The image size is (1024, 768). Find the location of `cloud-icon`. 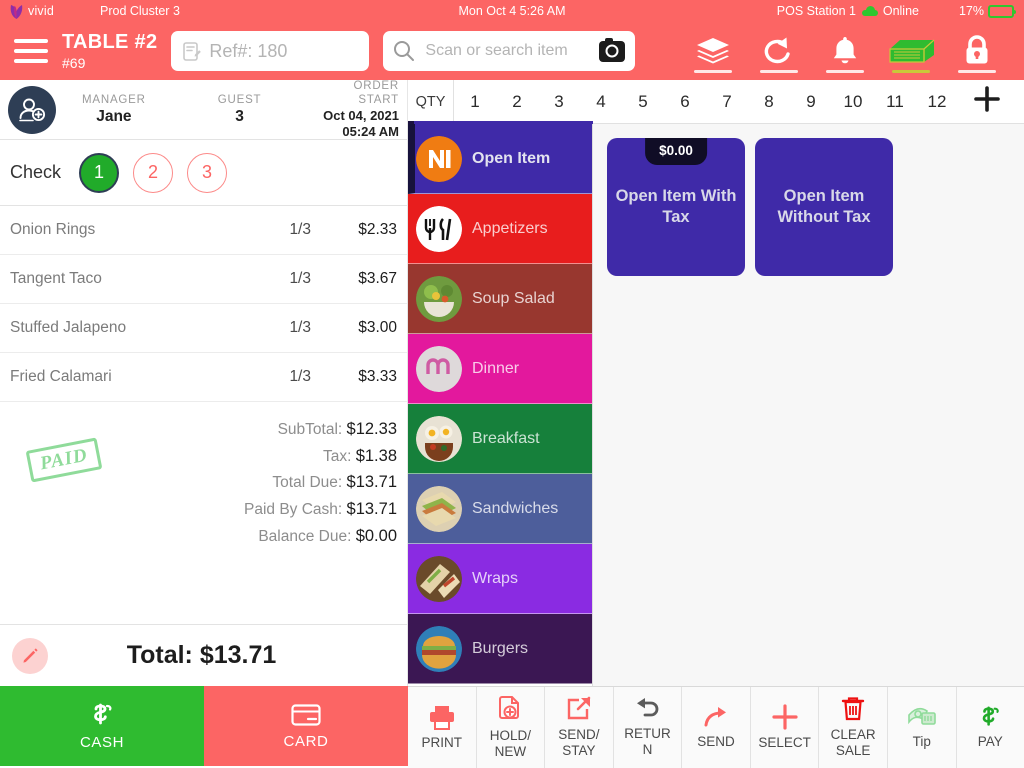

cloud-icon is located at coordinates (869, 11).